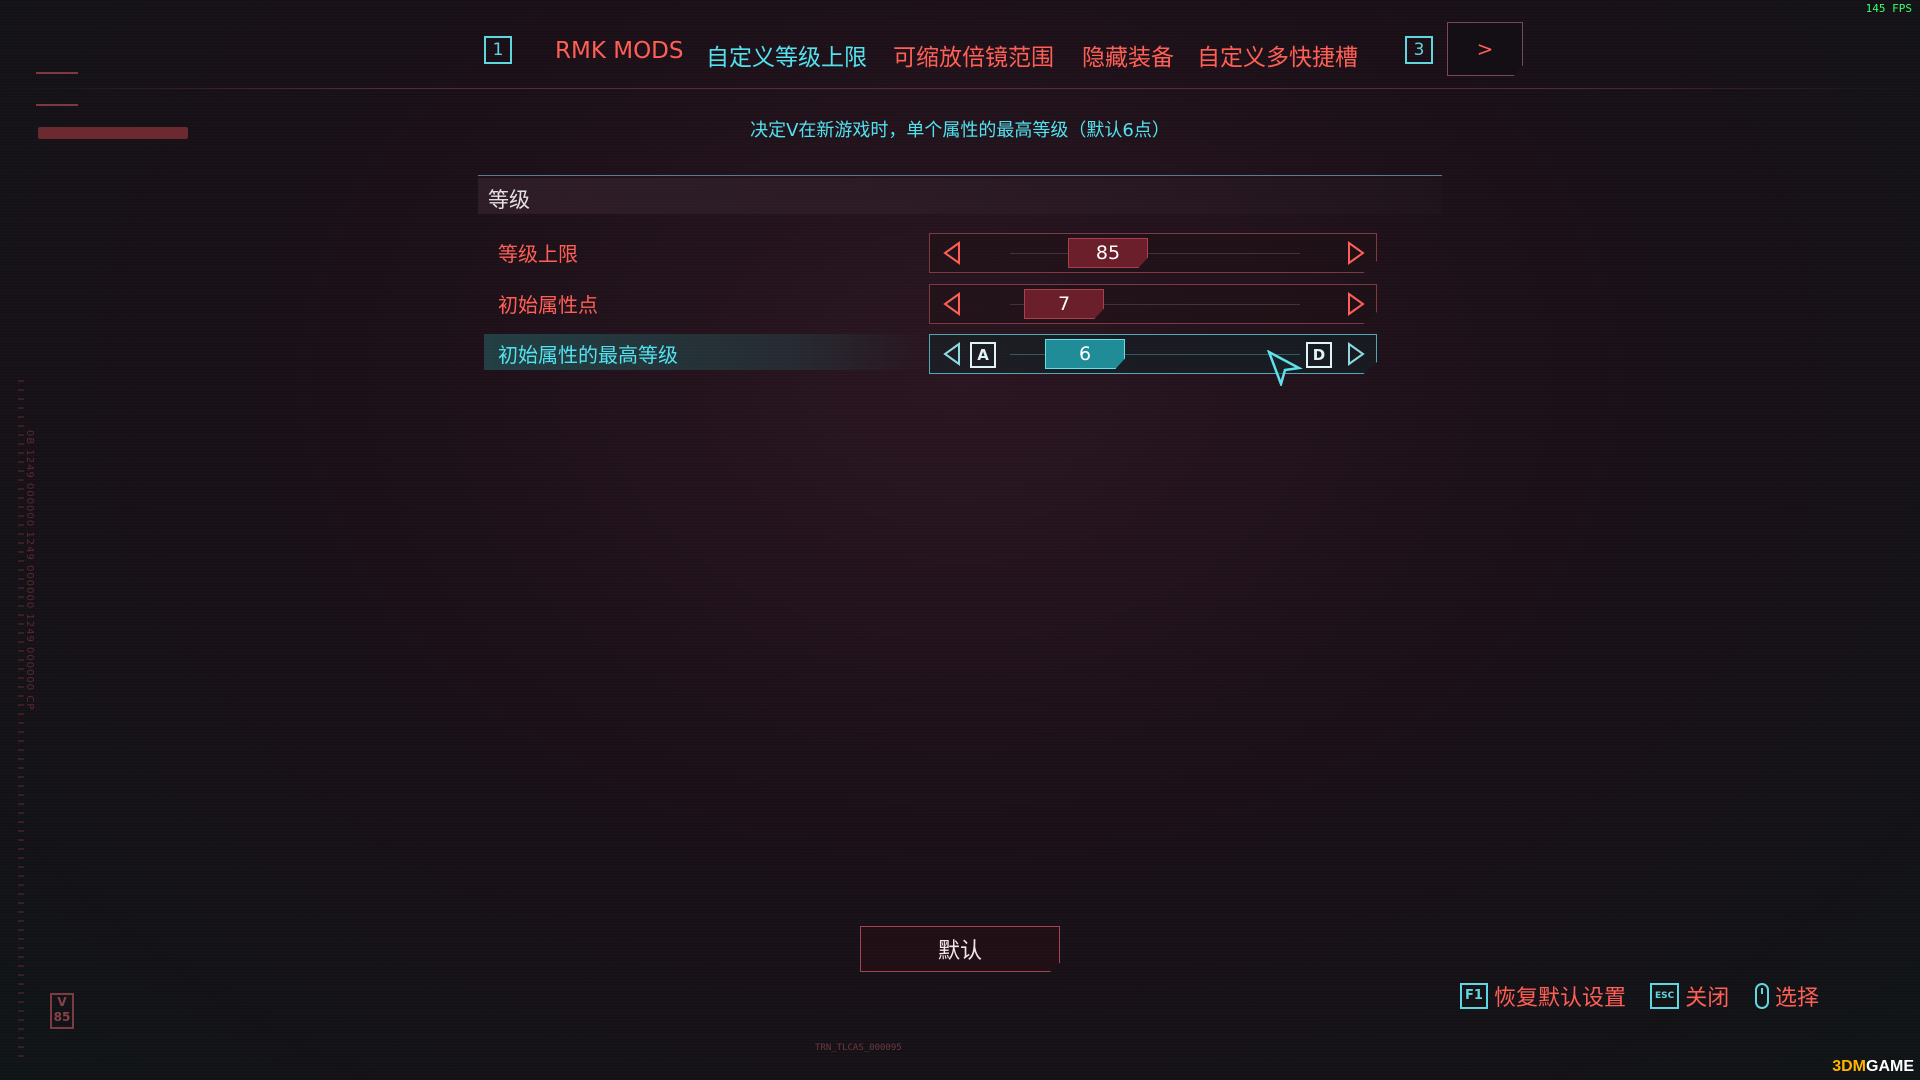  I want to click on prev-tab-key: 1, so click(498, 50).